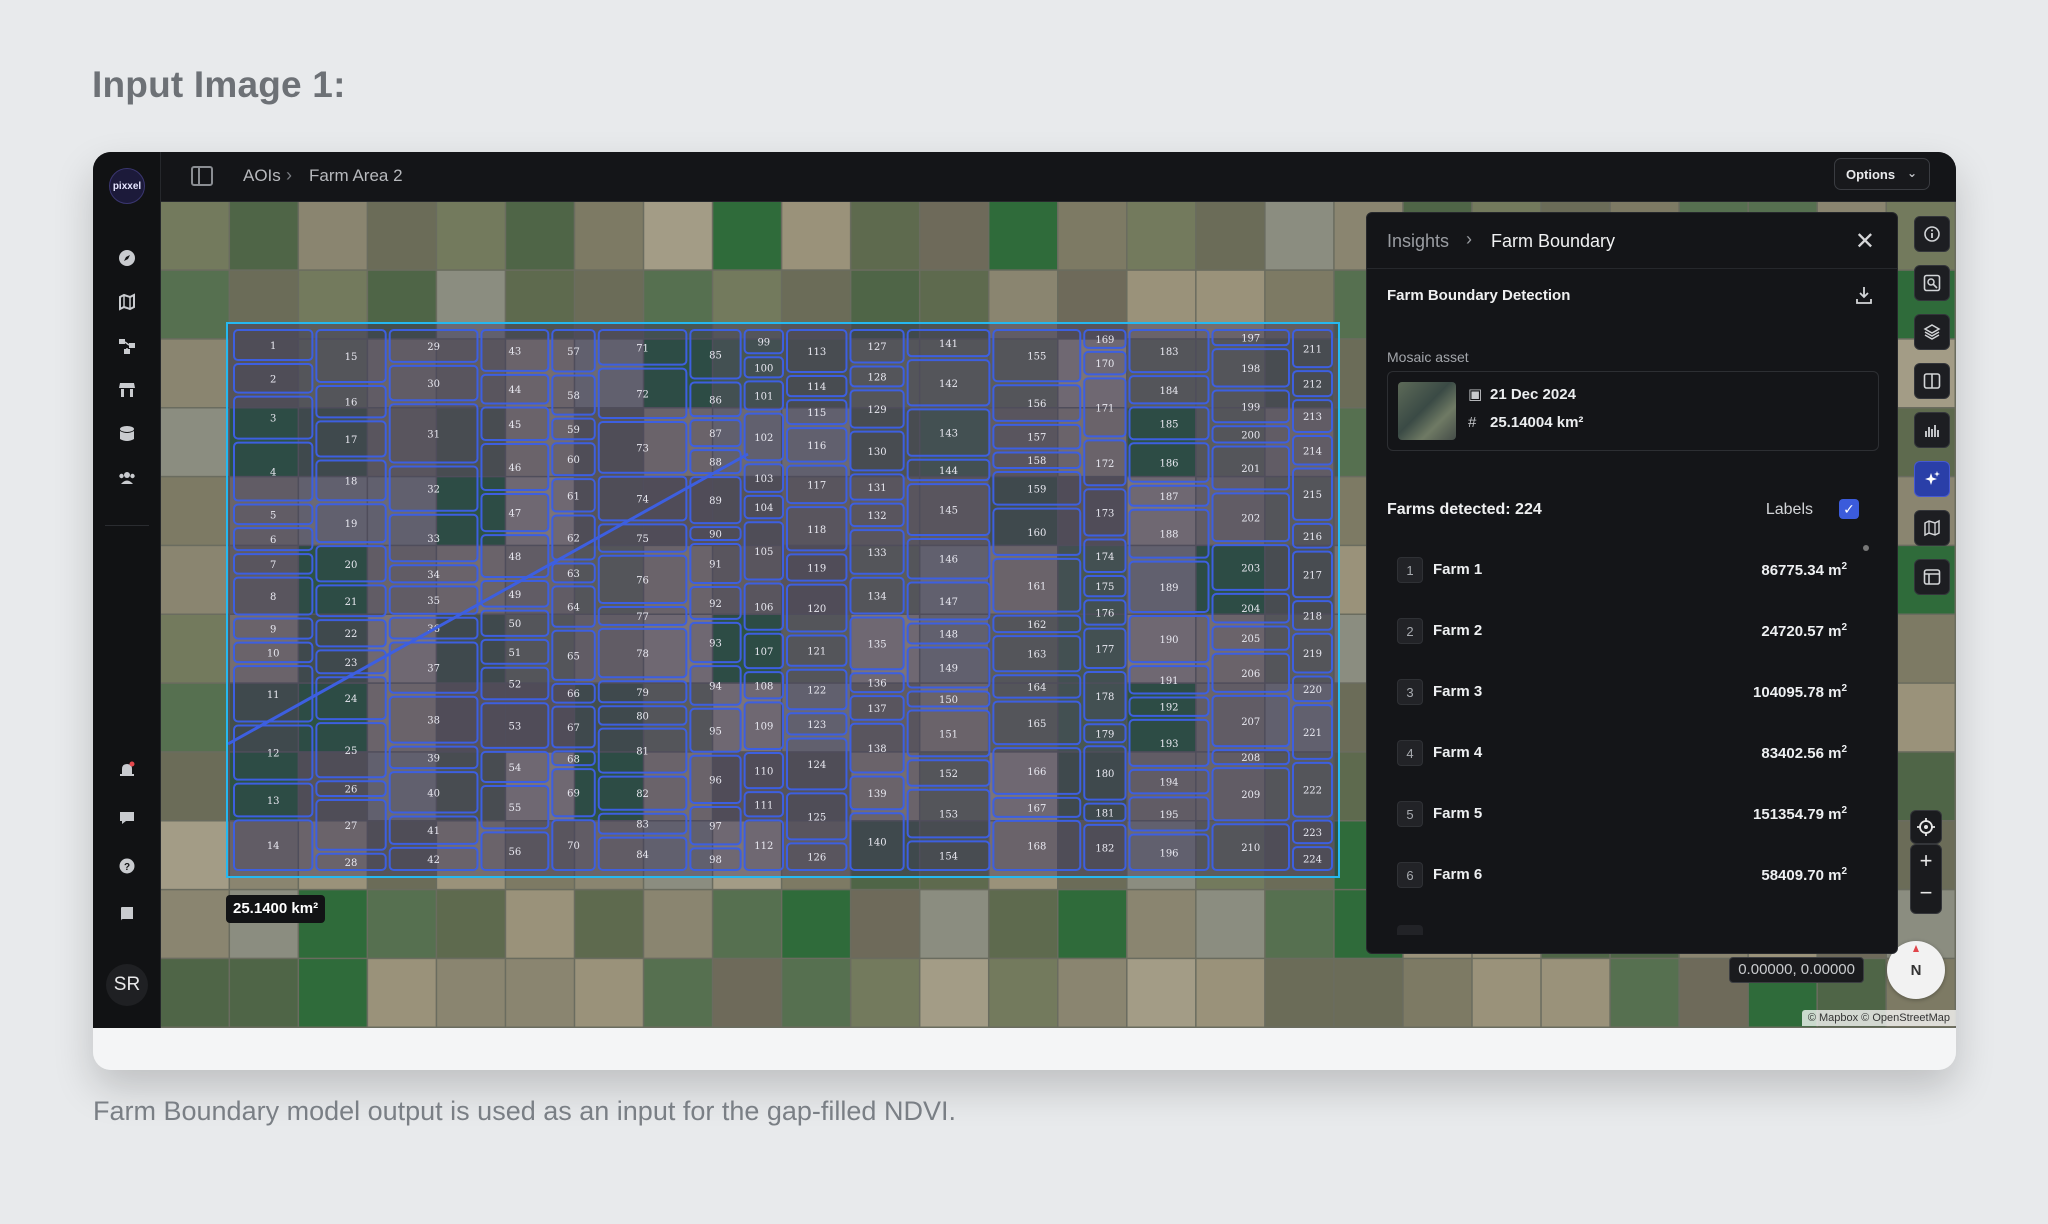 The width and height of the screenshot is (2048, 1224). What do you see at coordinates (1623, 823) in the screenshot?
I see `farm-list-item: 5 Farm 5 151354.79 m2` at bounding box center [1623, 823].